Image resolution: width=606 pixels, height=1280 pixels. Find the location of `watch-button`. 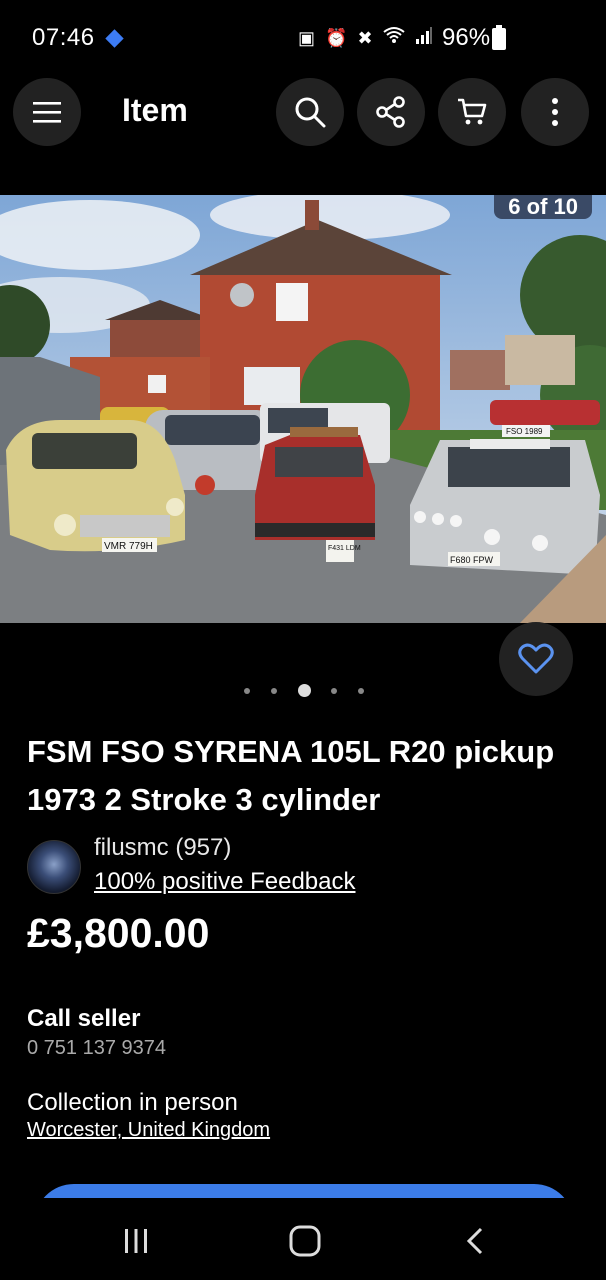

watch-button is located at coordinates (536, 659).